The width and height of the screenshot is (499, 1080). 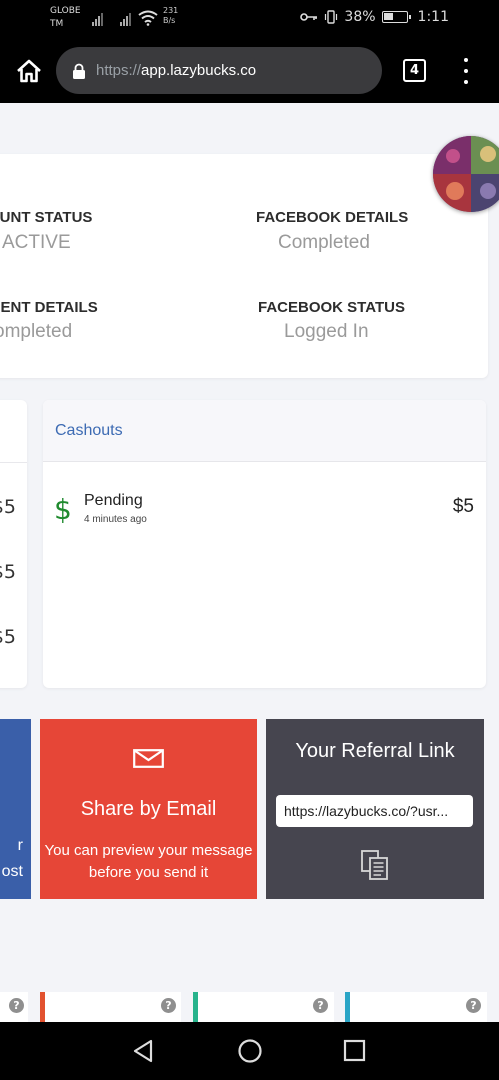 What do you see at coordinates (326, 331) in the screenshot?
I see `facebook-status-value: Logged In` at bounding box center [326, 331].